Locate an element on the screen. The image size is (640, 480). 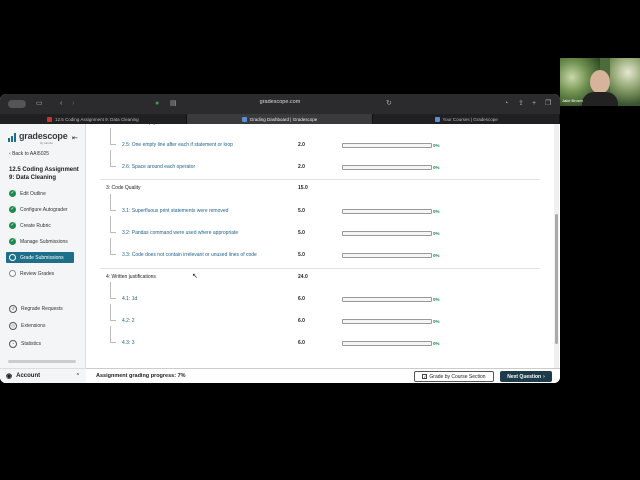
grade-by-section-button: ✓ Grade by Course Section is located at coordinates (454, 376).